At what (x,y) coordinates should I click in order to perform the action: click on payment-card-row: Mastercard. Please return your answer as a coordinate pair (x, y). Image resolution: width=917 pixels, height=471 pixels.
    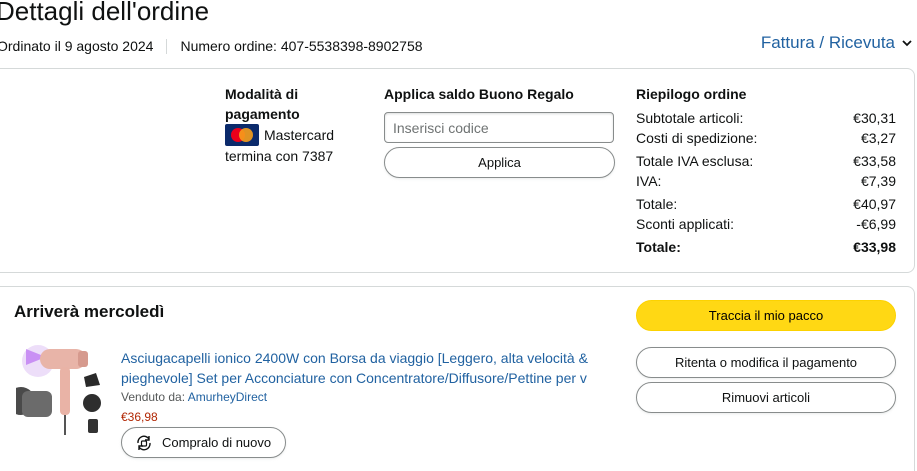
    Looking at the image, I should click on (290, 135).